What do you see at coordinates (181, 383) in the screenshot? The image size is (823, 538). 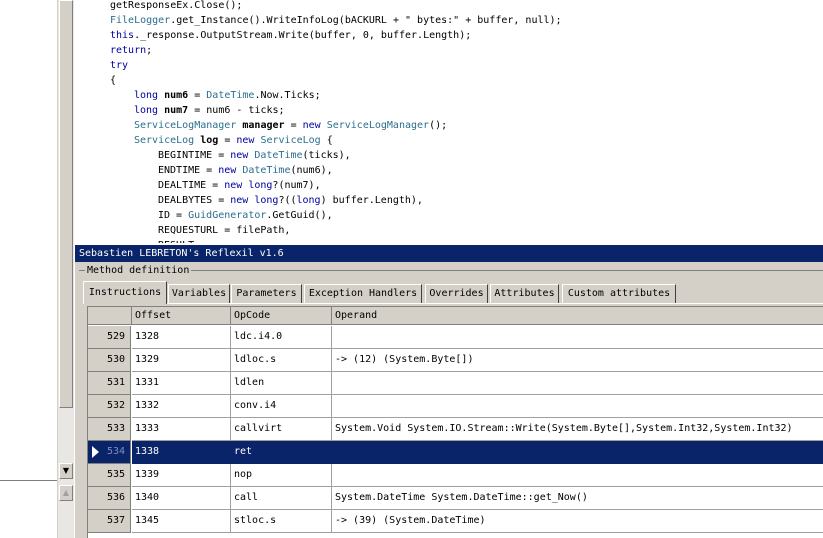 I see `offset-cell: 1331` at bounding box center [181, 383].